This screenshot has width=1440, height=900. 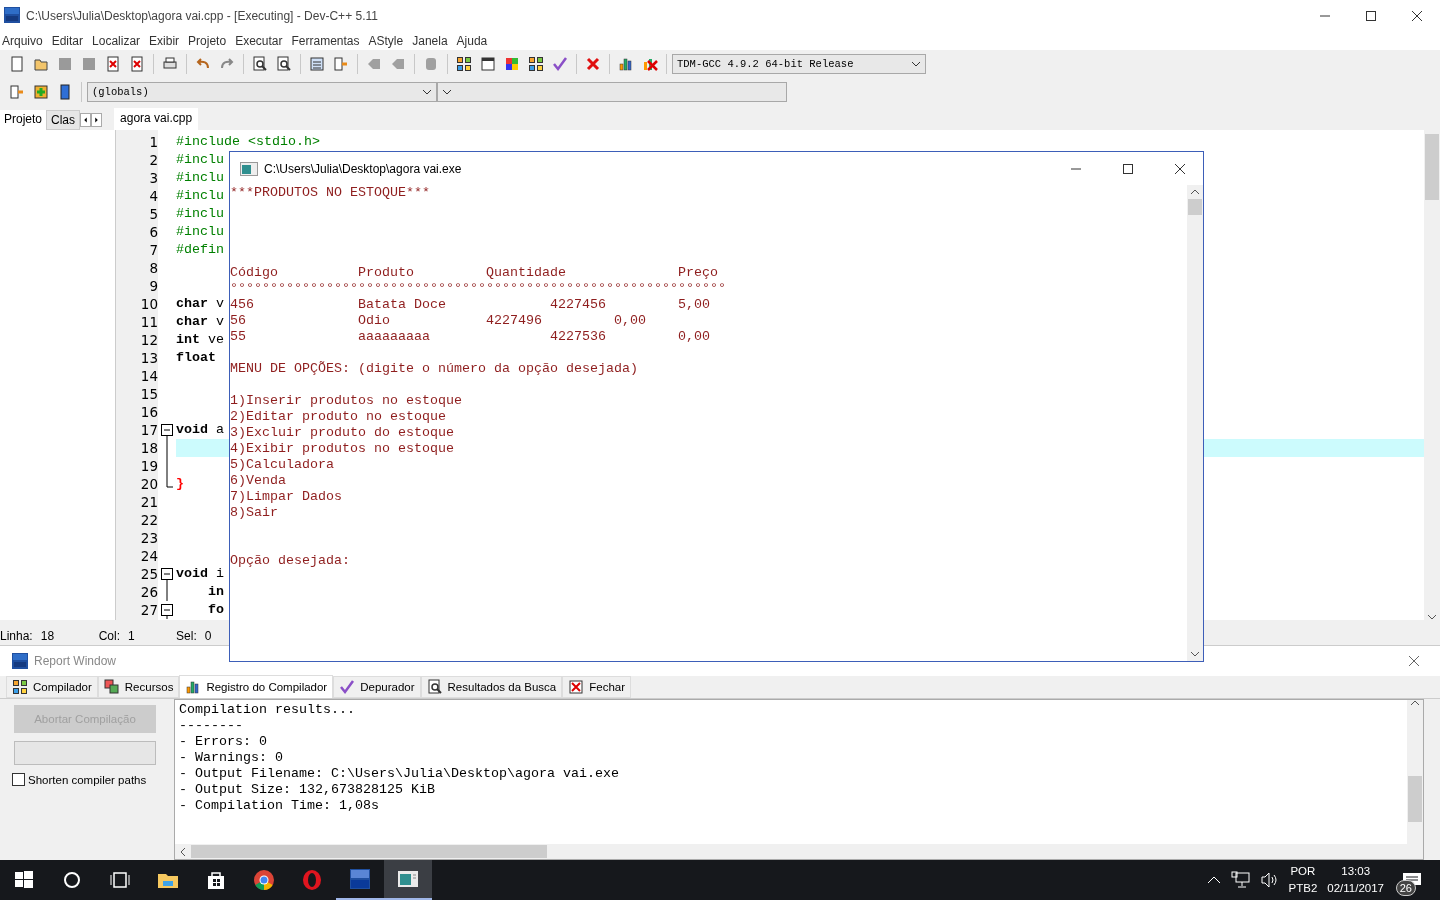 What do you see at coordinates (327, 41) in the screenshot?
I see `menu-item: Ferramentas` at bounding box center [327, 41].